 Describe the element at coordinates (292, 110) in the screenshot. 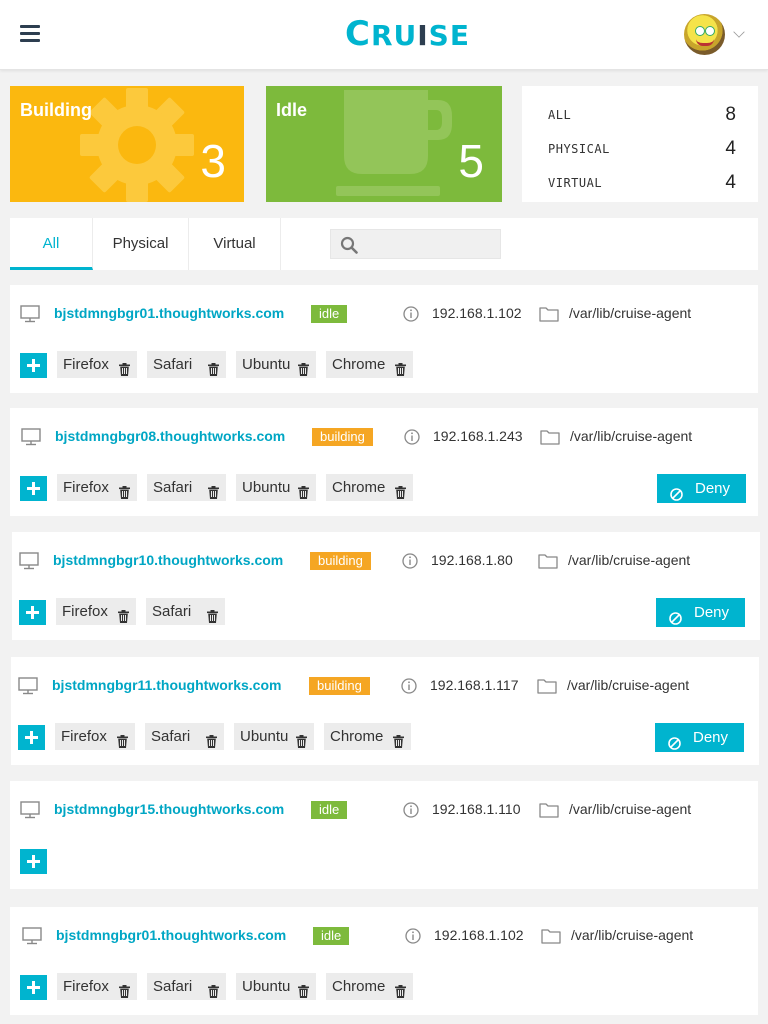

I see `idle-label: Idle` at that location.